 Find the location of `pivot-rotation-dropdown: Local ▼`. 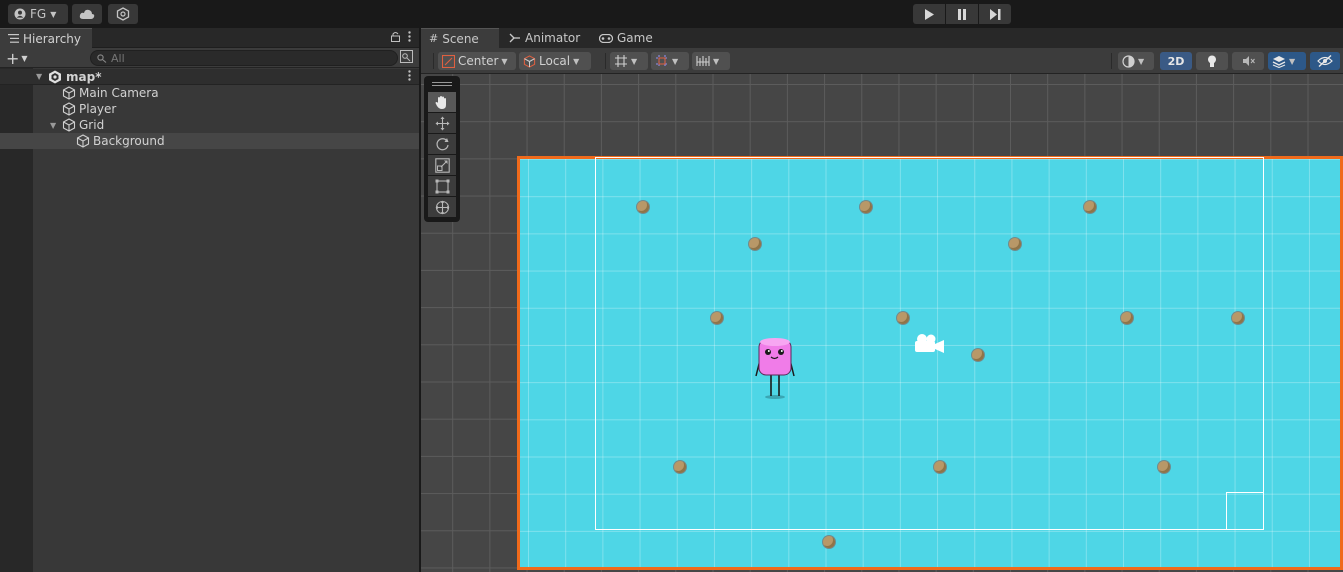

pivot-rotation-dropdown: Local ▼ is located at coordinates (555, 61).